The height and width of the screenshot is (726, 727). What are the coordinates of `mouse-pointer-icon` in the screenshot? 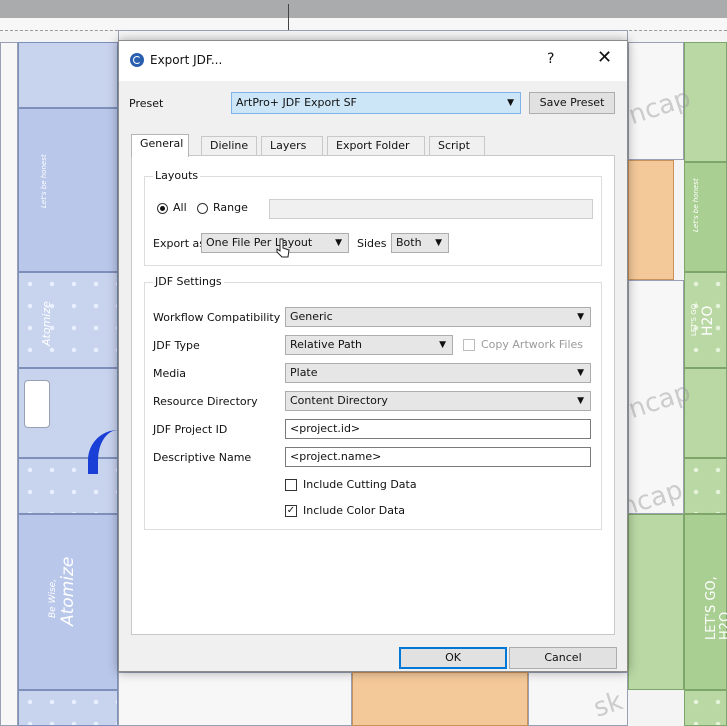 It's located at (283, 248).